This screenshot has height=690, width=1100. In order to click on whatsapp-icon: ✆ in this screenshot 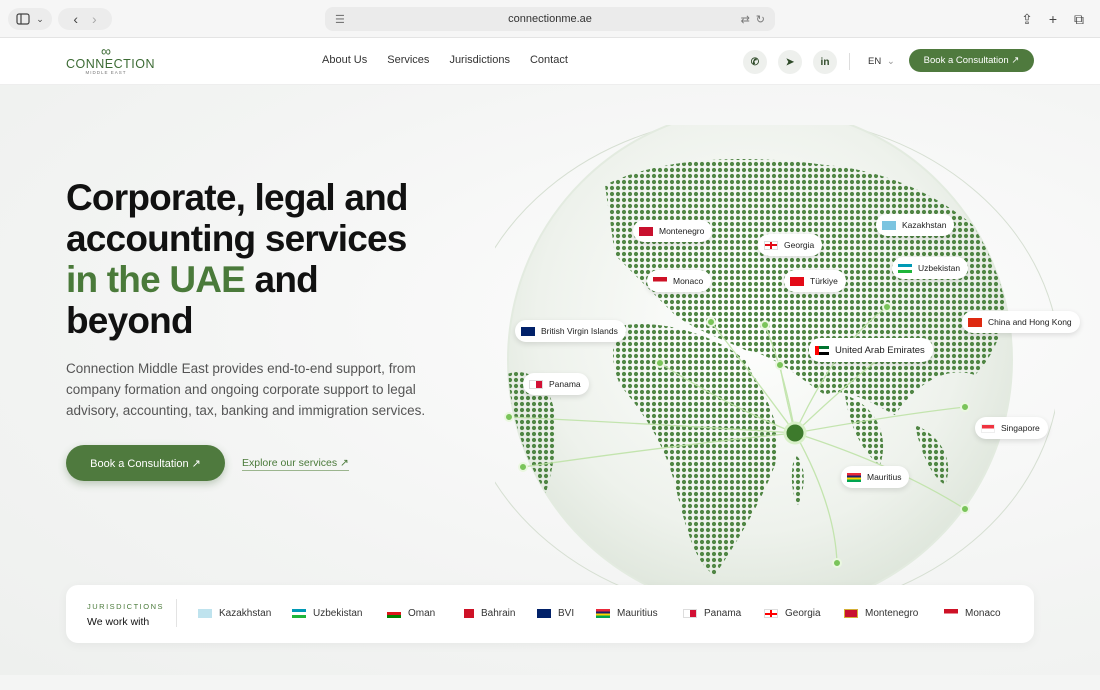, I will do `click(755, 62)`.